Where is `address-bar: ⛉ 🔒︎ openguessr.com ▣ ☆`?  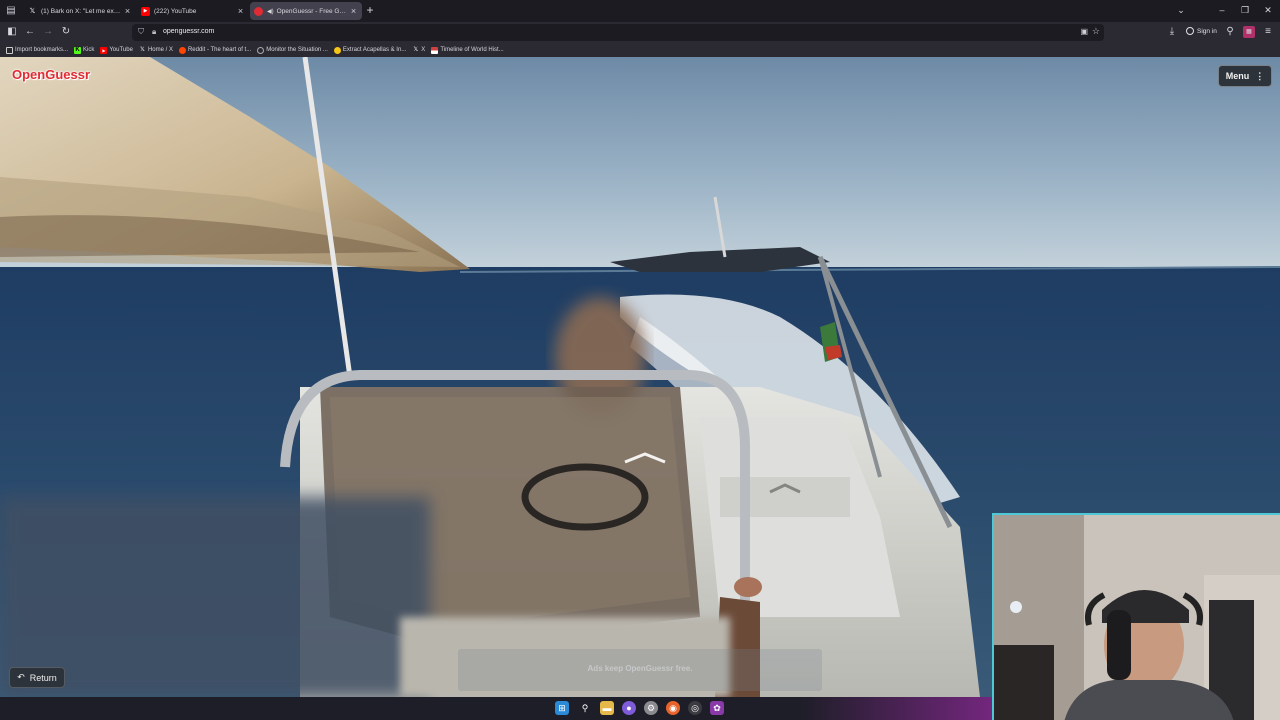
address-bar: ⛉ 🔒︎ openguessr.com ▣ ☆ is located at coordinates (618, 32).